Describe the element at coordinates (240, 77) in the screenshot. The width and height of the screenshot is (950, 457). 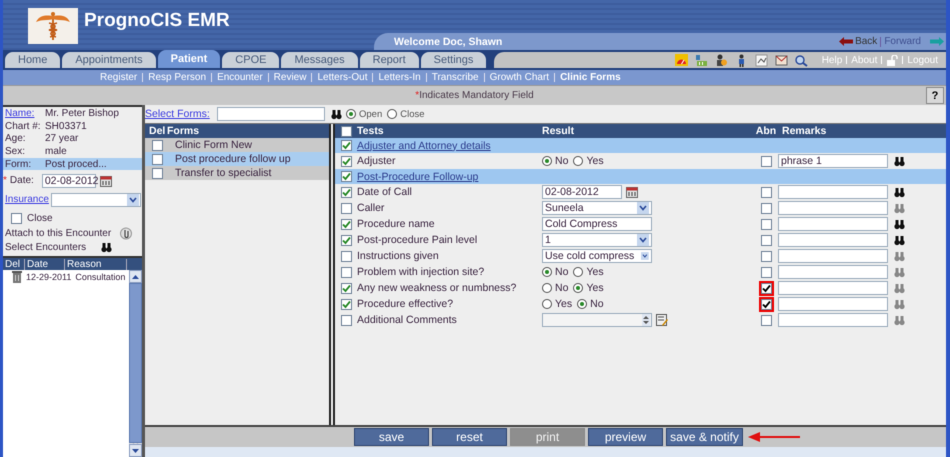
I see `subnav-link: Encounter` at that location.